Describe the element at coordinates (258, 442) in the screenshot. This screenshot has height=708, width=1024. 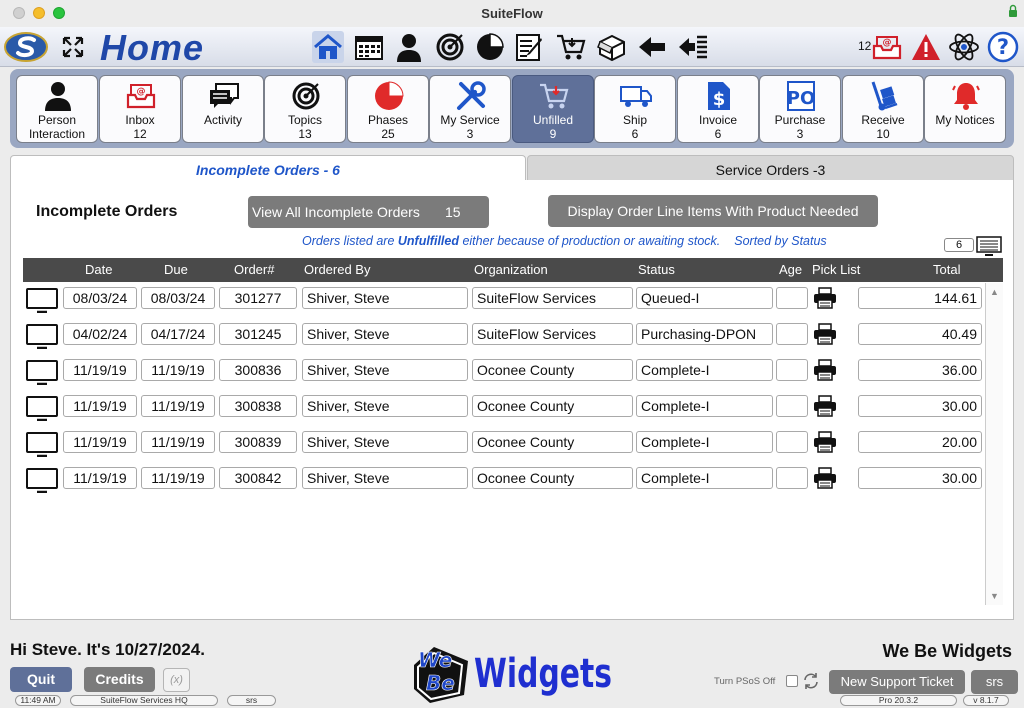
I see `cell-order-number: 300839` at that location.